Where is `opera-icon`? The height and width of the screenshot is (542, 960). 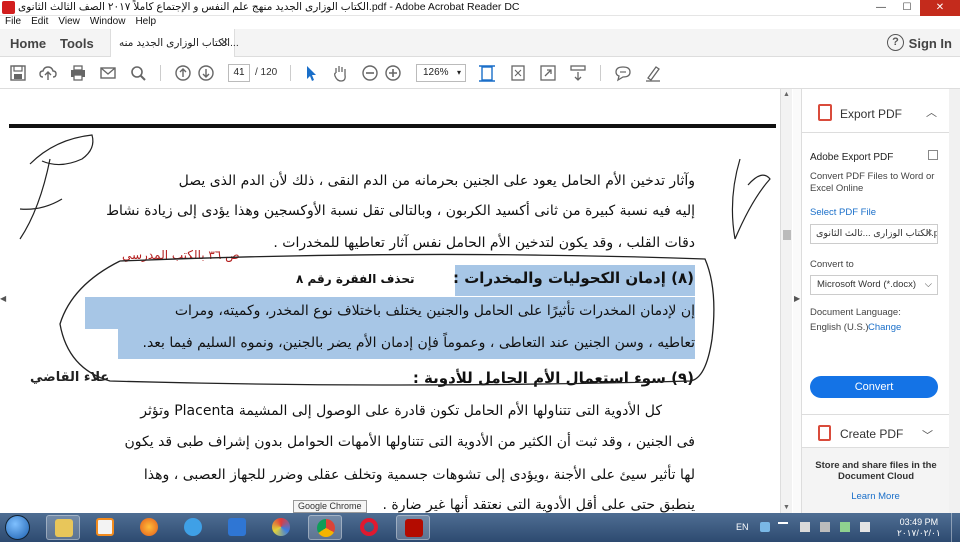
opera-icon is located at coordinates (369, 527).